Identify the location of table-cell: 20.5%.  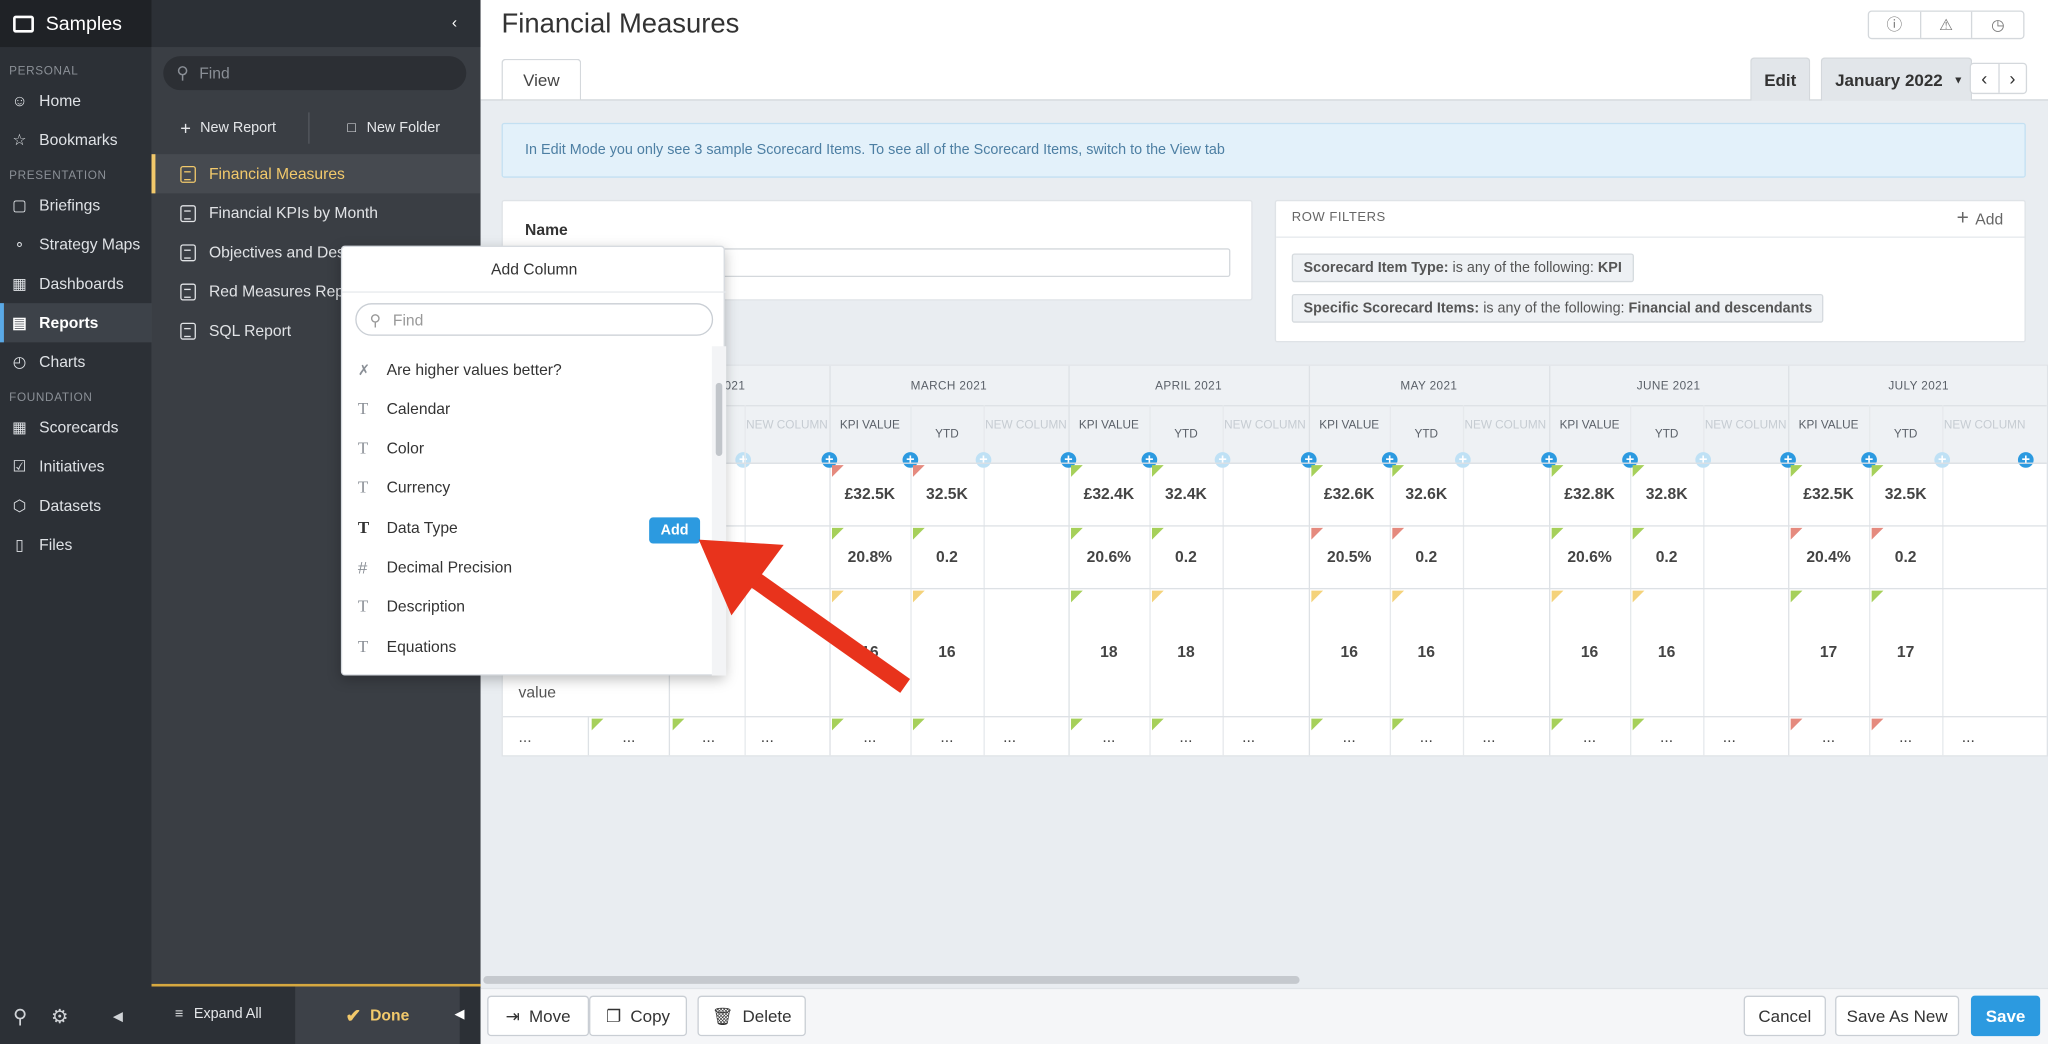
(1349, 556).